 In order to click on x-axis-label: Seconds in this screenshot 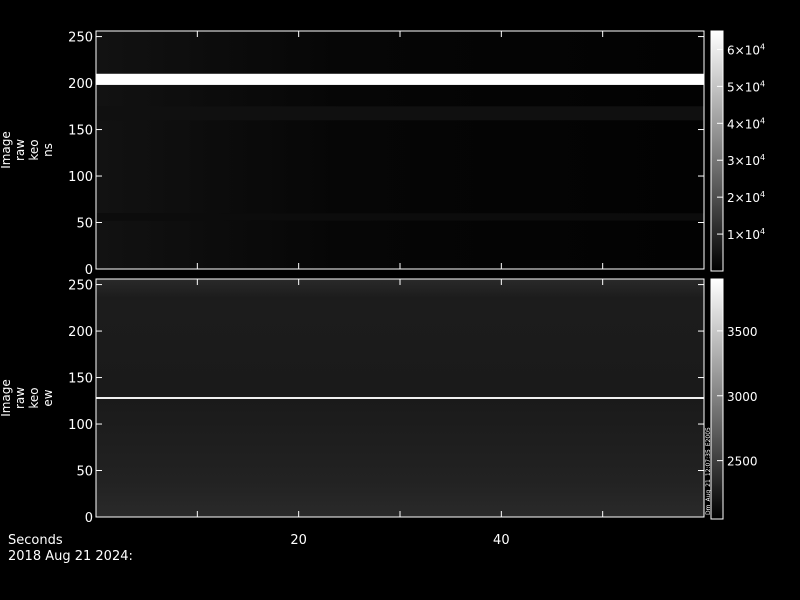, I will do `click(35, 540)`.